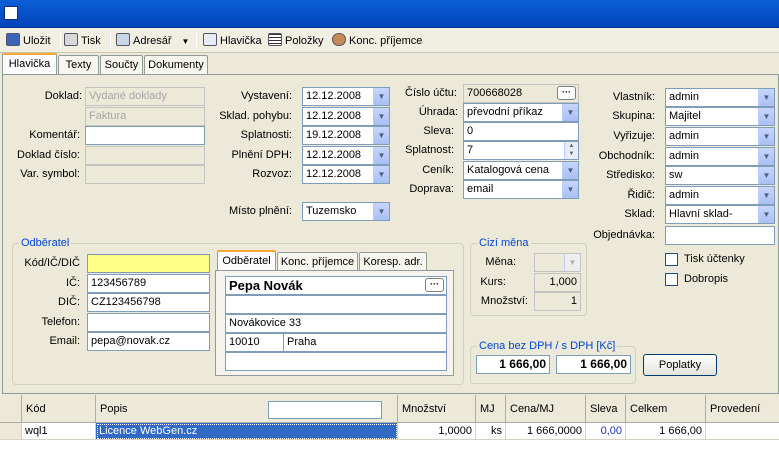  What do you see at coordinates (148, 283) in the screenshot?
I see `ic-input: 123456789` at bounding box center [148, 283].